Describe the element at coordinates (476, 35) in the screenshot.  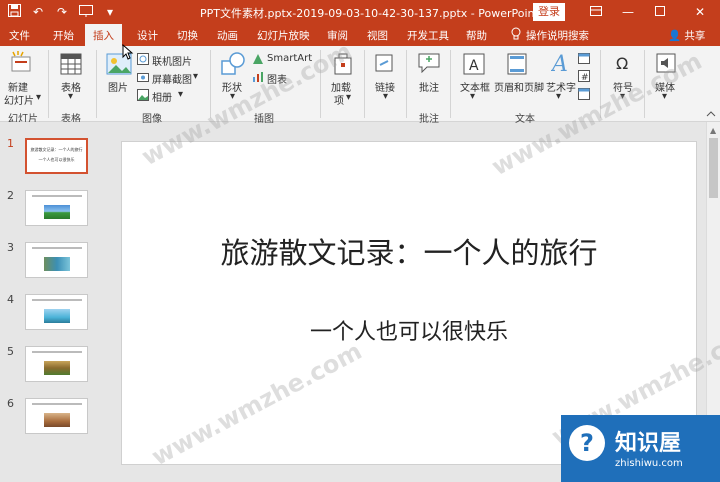
I see `tab-help: 帮助` at that location.